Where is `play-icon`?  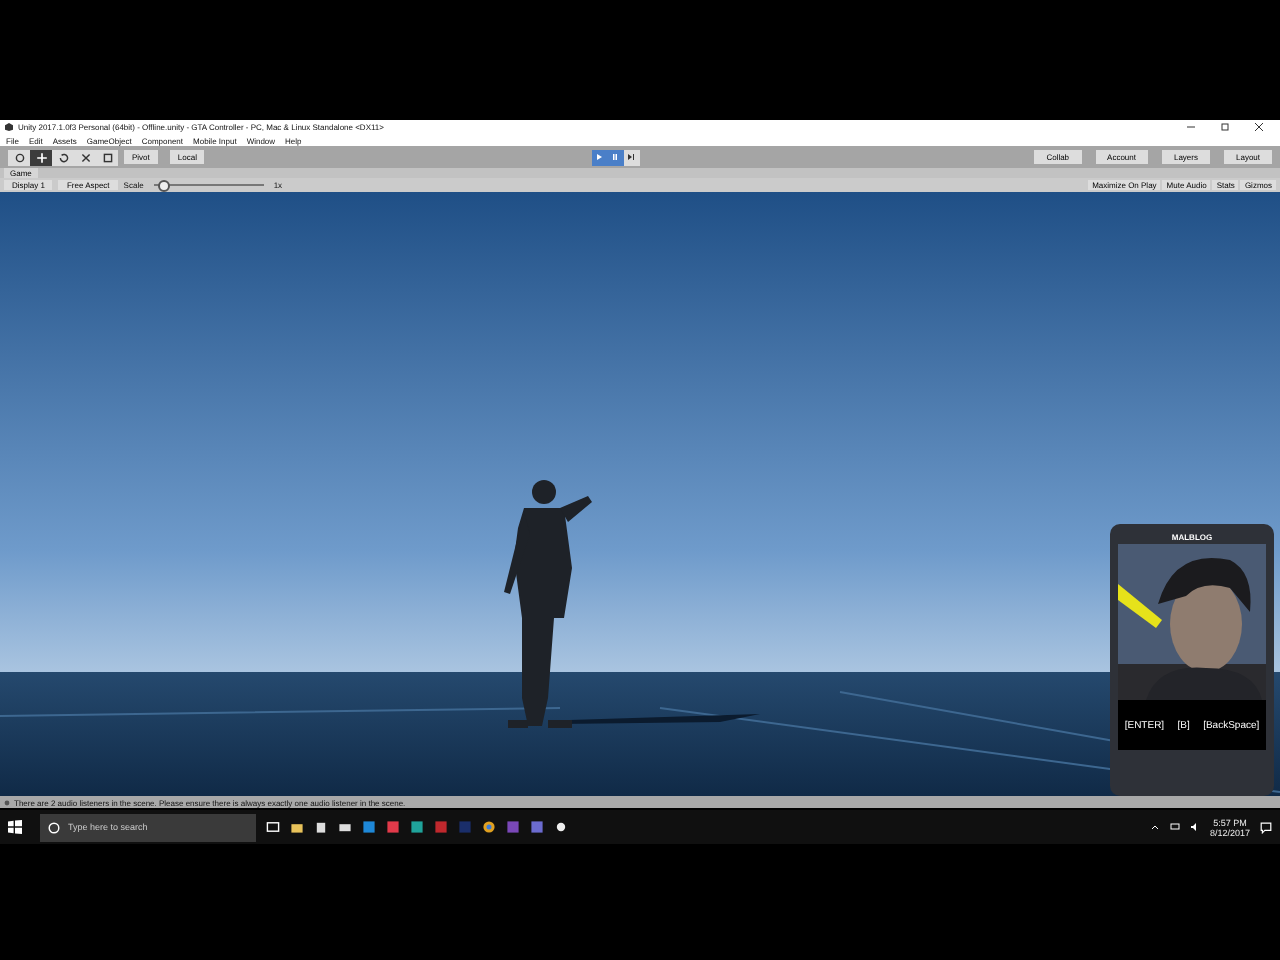 play-icon is located at coordinates (599, 157).